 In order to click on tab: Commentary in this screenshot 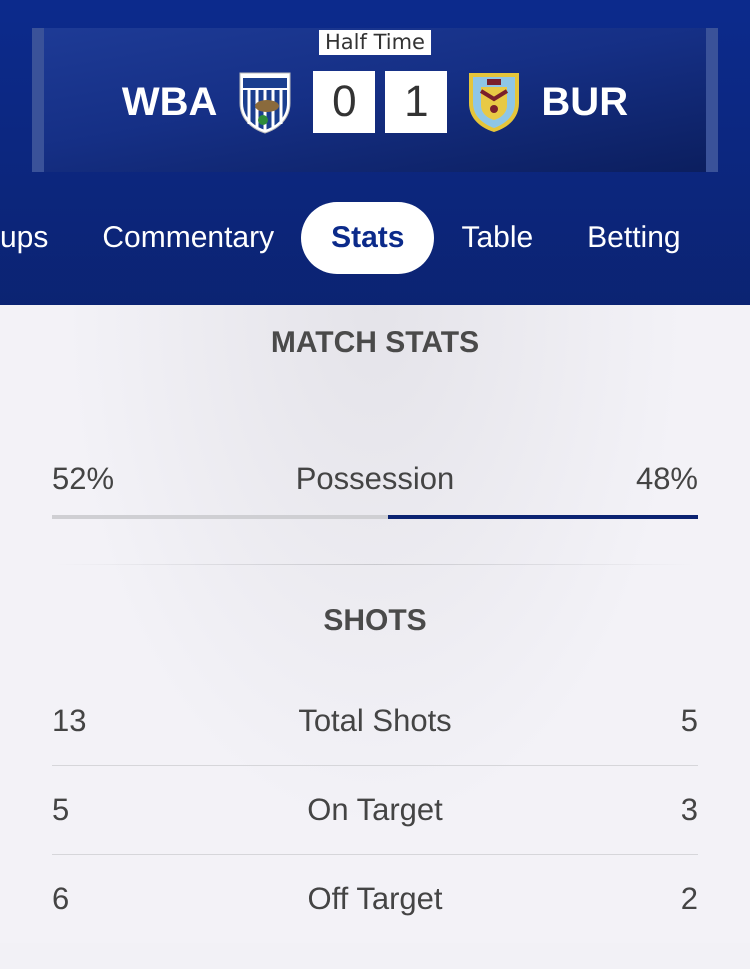, I will do `click(188, 238)`.